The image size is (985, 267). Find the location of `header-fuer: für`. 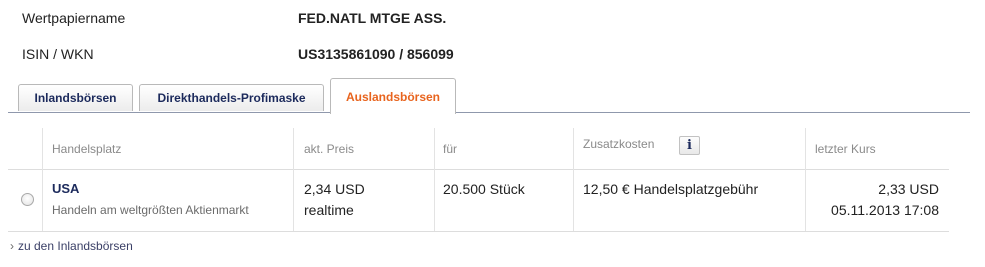

header-fuer: für is located at coordinates (450, 149).